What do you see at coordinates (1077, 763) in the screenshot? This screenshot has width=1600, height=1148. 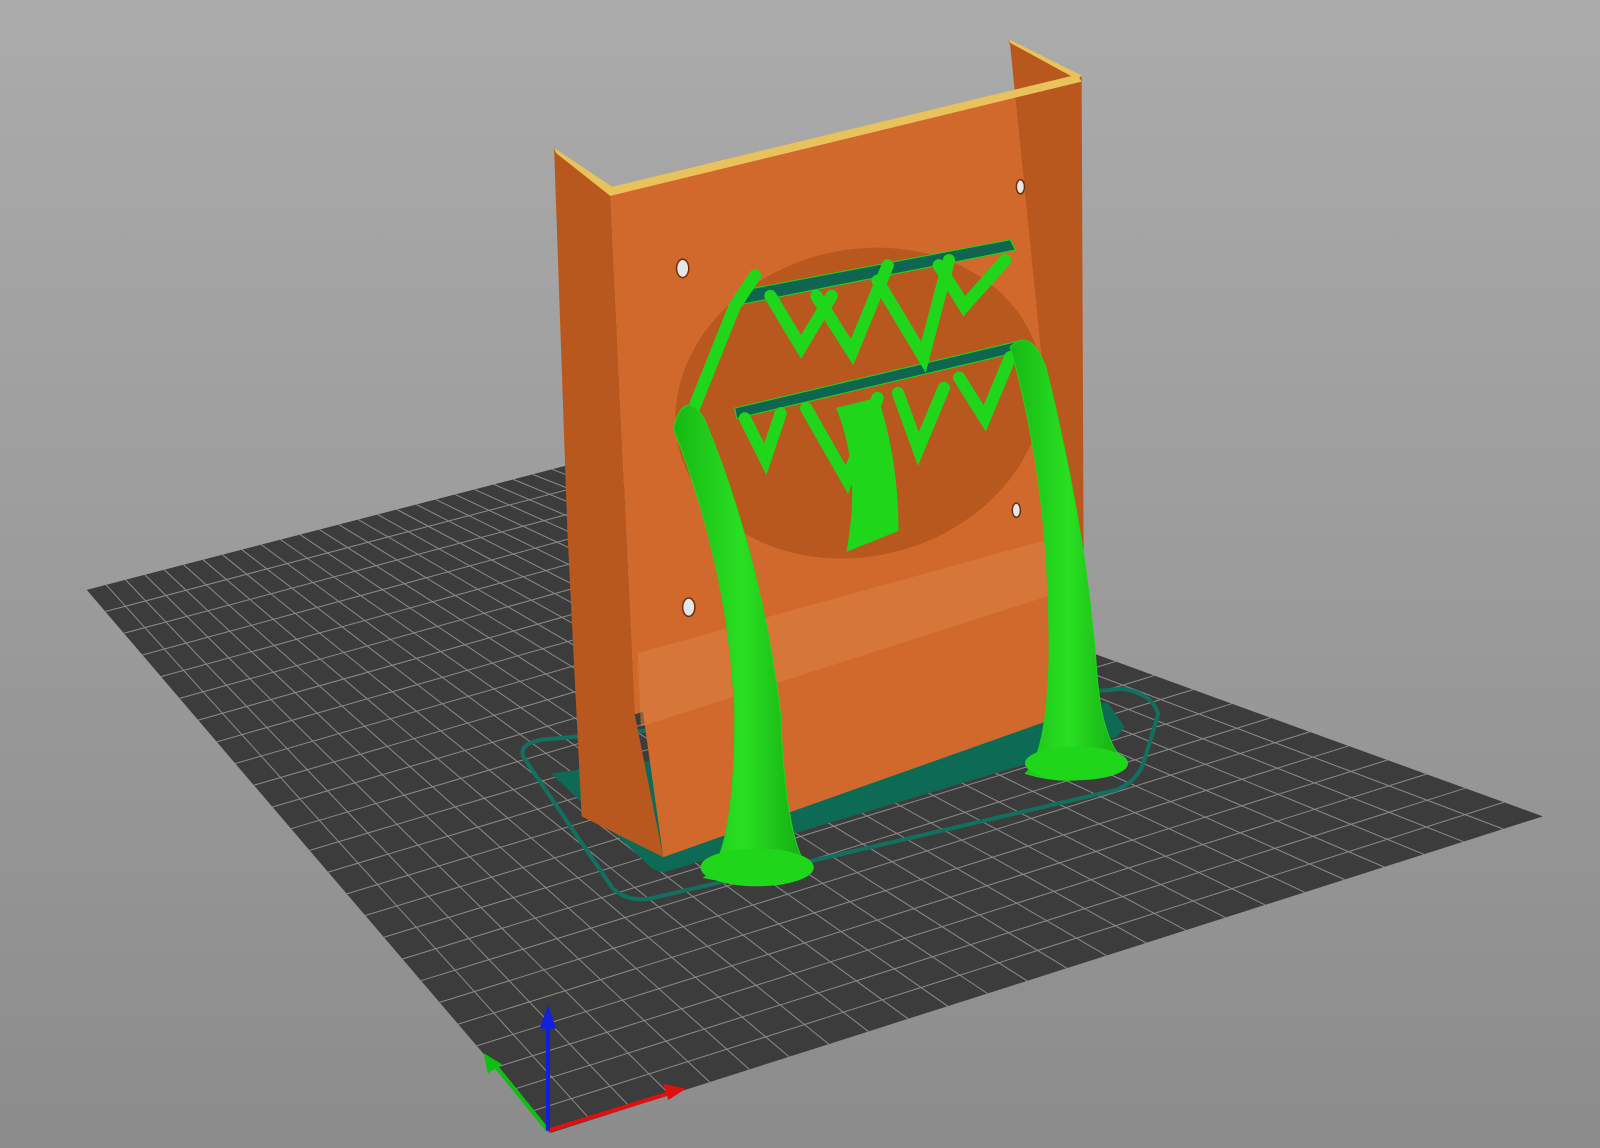 I see `support-foot-right` at bounding box center [1077, 763].